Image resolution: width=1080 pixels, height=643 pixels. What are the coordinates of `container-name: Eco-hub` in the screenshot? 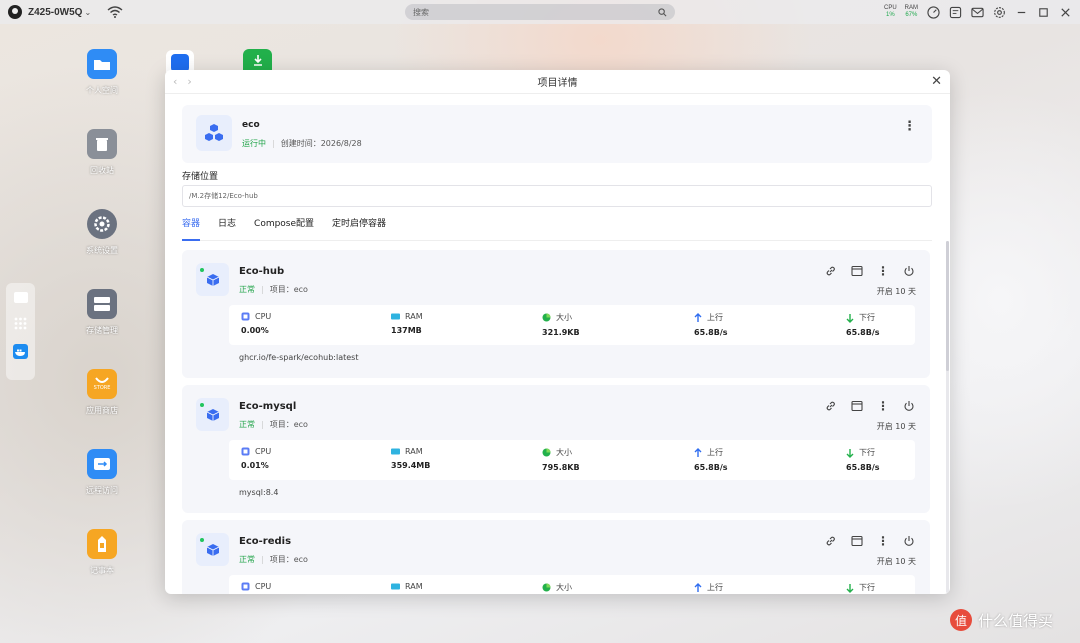 It's located at (262, 271).